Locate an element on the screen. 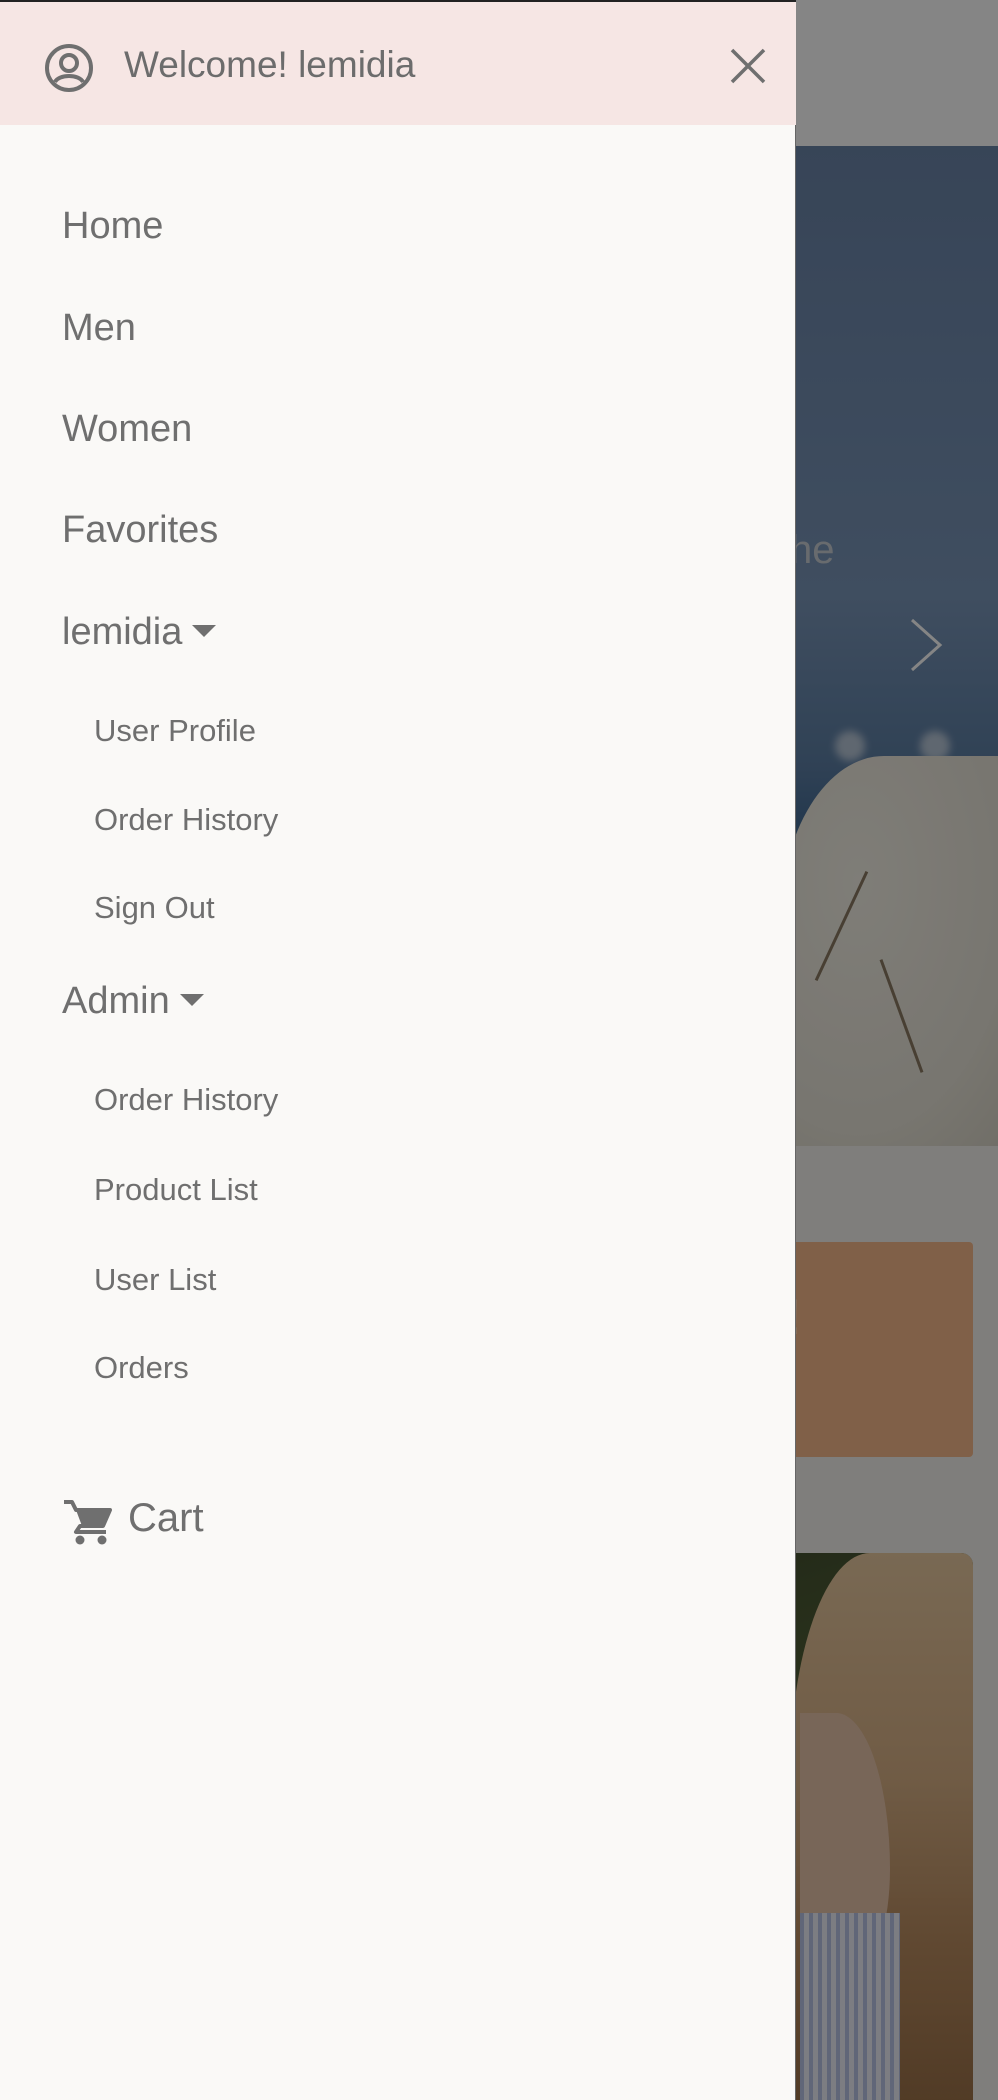  admin-orders: Orders is located at coordinates (141, 1368).